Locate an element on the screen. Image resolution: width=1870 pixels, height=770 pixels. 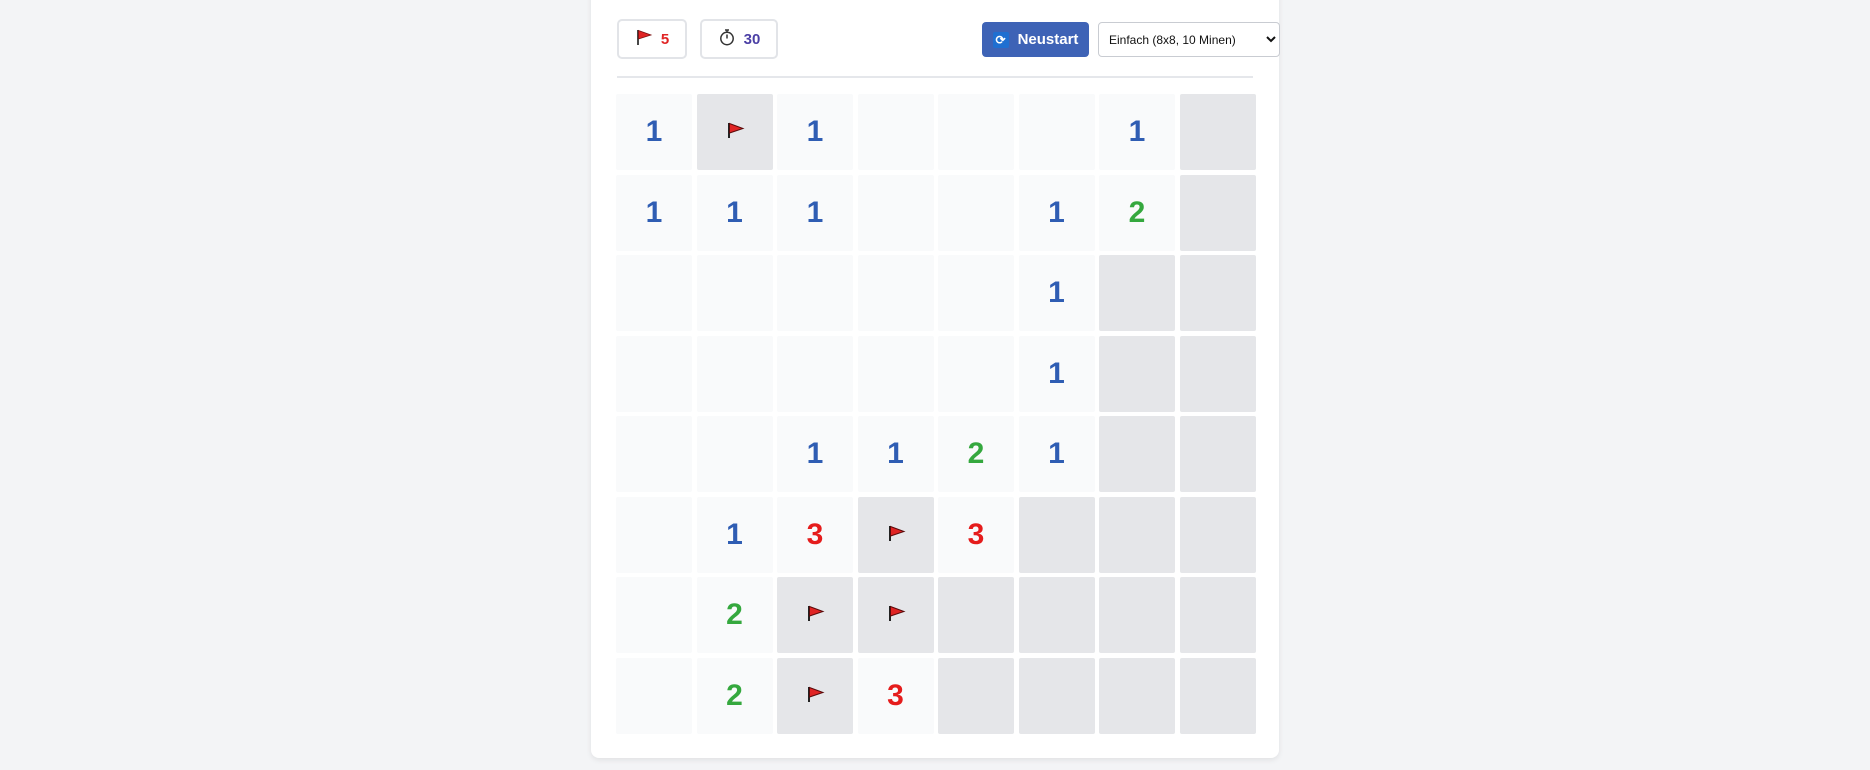
restart-button: ⟳ Neustart is located at coordinates (1035, 39).